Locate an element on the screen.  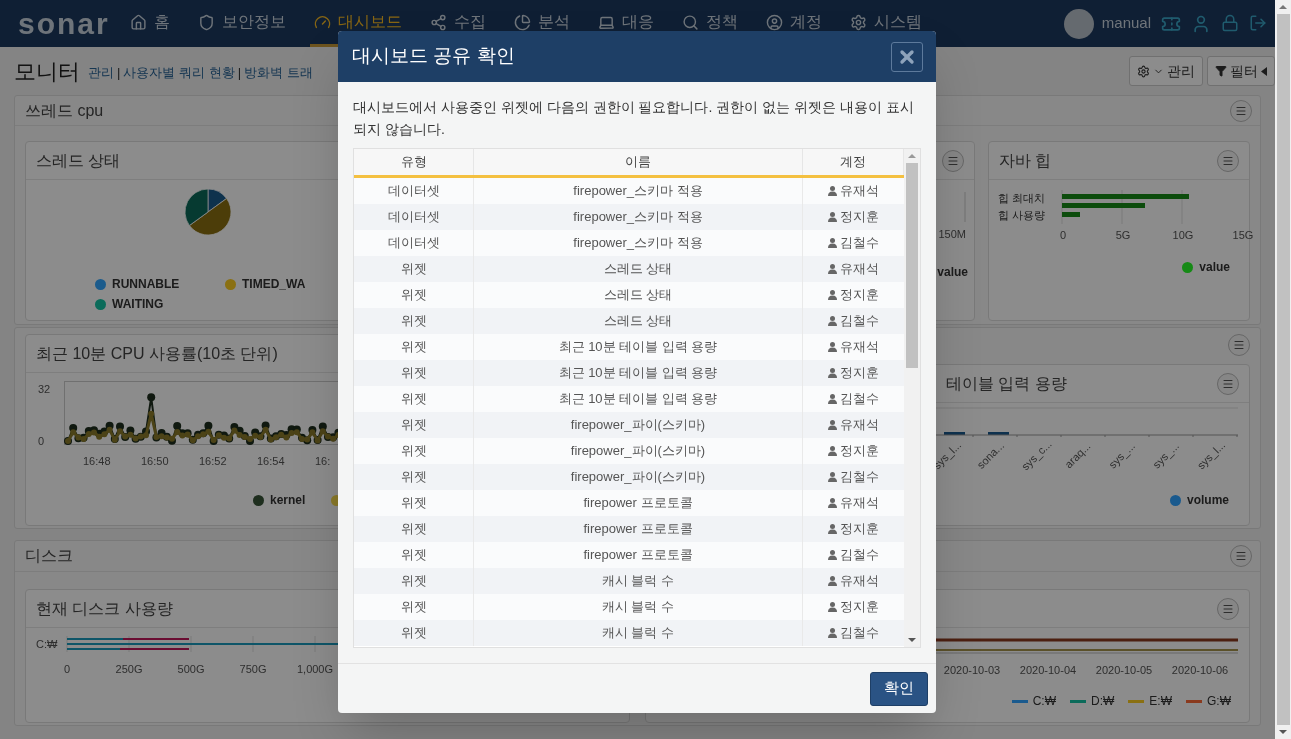
filter-button: 필터 is located at coordinates (1241, 71).